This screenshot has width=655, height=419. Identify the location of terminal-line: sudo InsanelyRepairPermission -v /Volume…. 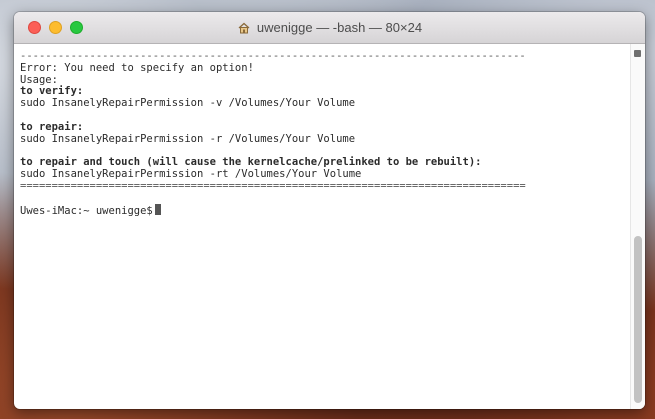
(188, 103).